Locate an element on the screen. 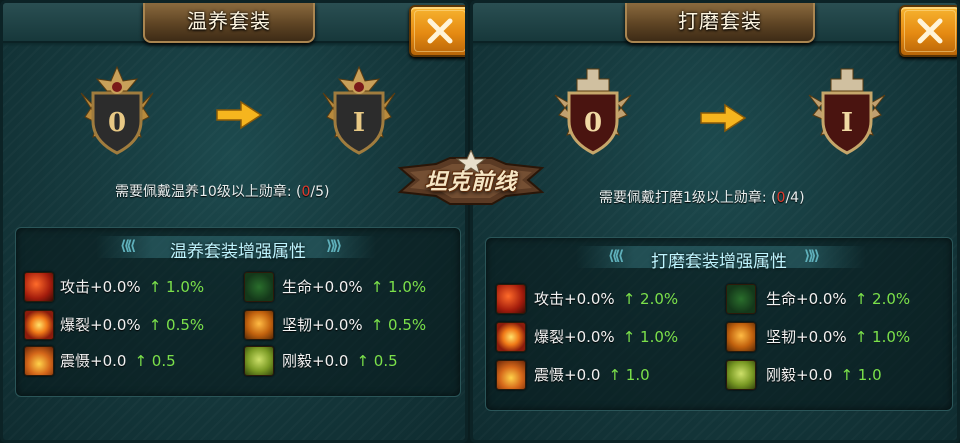 The width and height of the screenshot is (960, 443). badge-level-label: I is located at coordinates (359, 123).